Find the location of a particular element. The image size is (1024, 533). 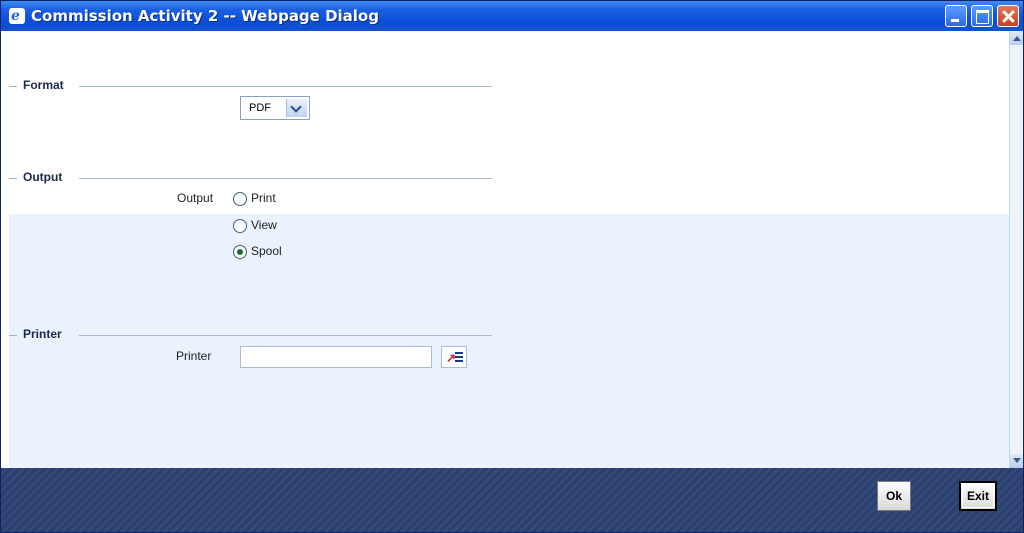

chevron-down-icon is located at coordinates (296, 108).